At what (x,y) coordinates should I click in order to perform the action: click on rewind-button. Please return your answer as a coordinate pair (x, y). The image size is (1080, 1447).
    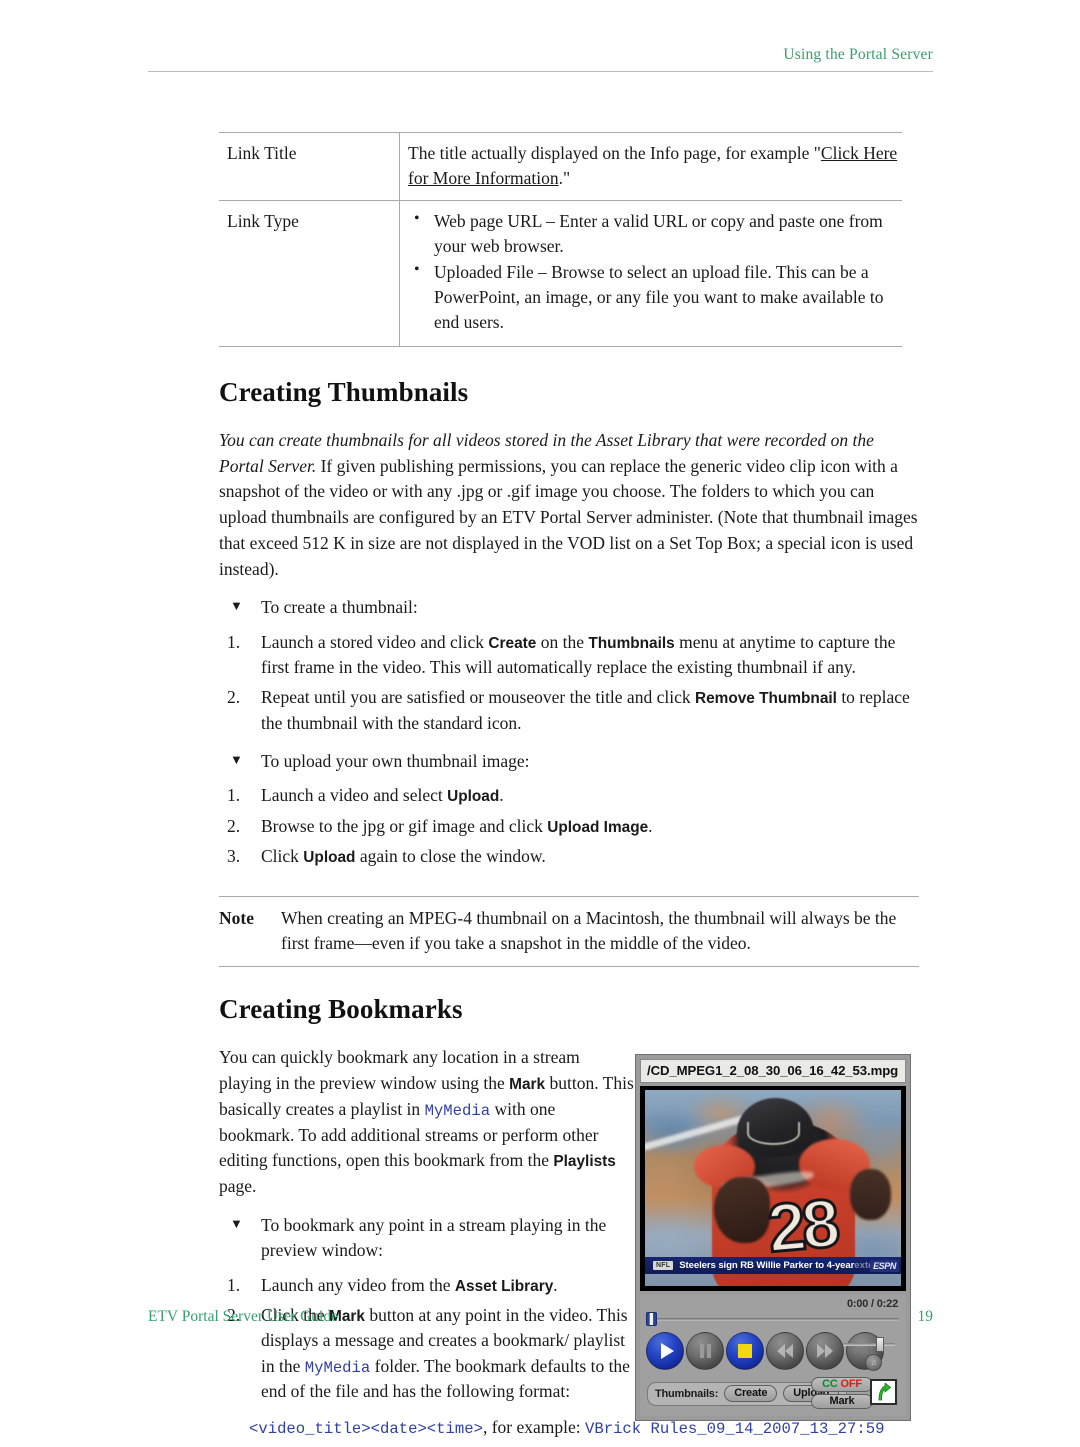
    Looking at the image, I should click on (785, 1351).